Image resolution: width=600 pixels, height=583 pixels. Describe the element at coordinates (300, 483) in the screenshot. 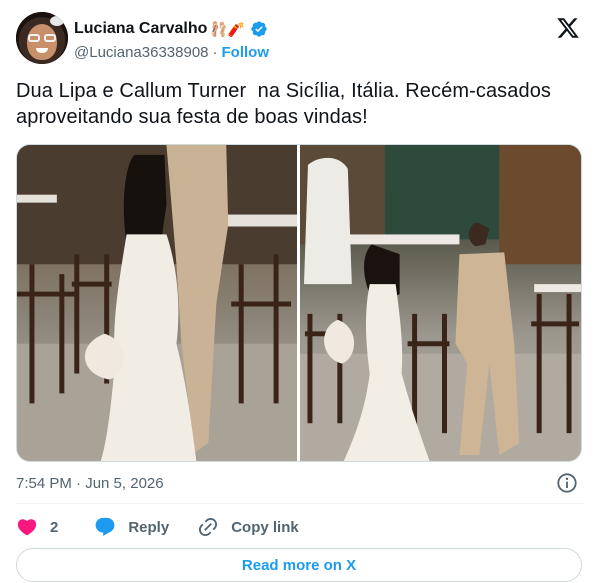

I see `tweet-timestamp-row: 7:54 PM · Jun 5, 2026` at that location.